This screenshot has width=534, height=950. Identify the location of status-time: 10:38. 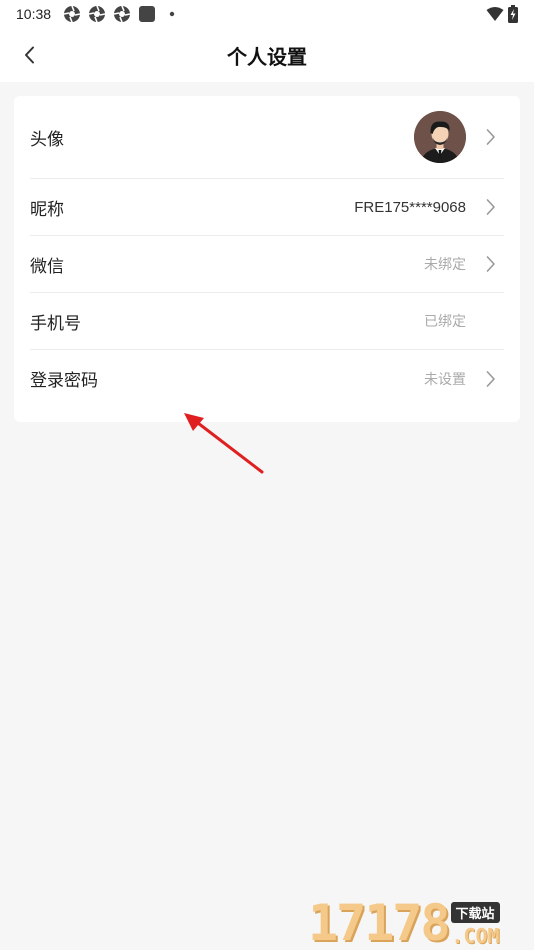
(34, 14).